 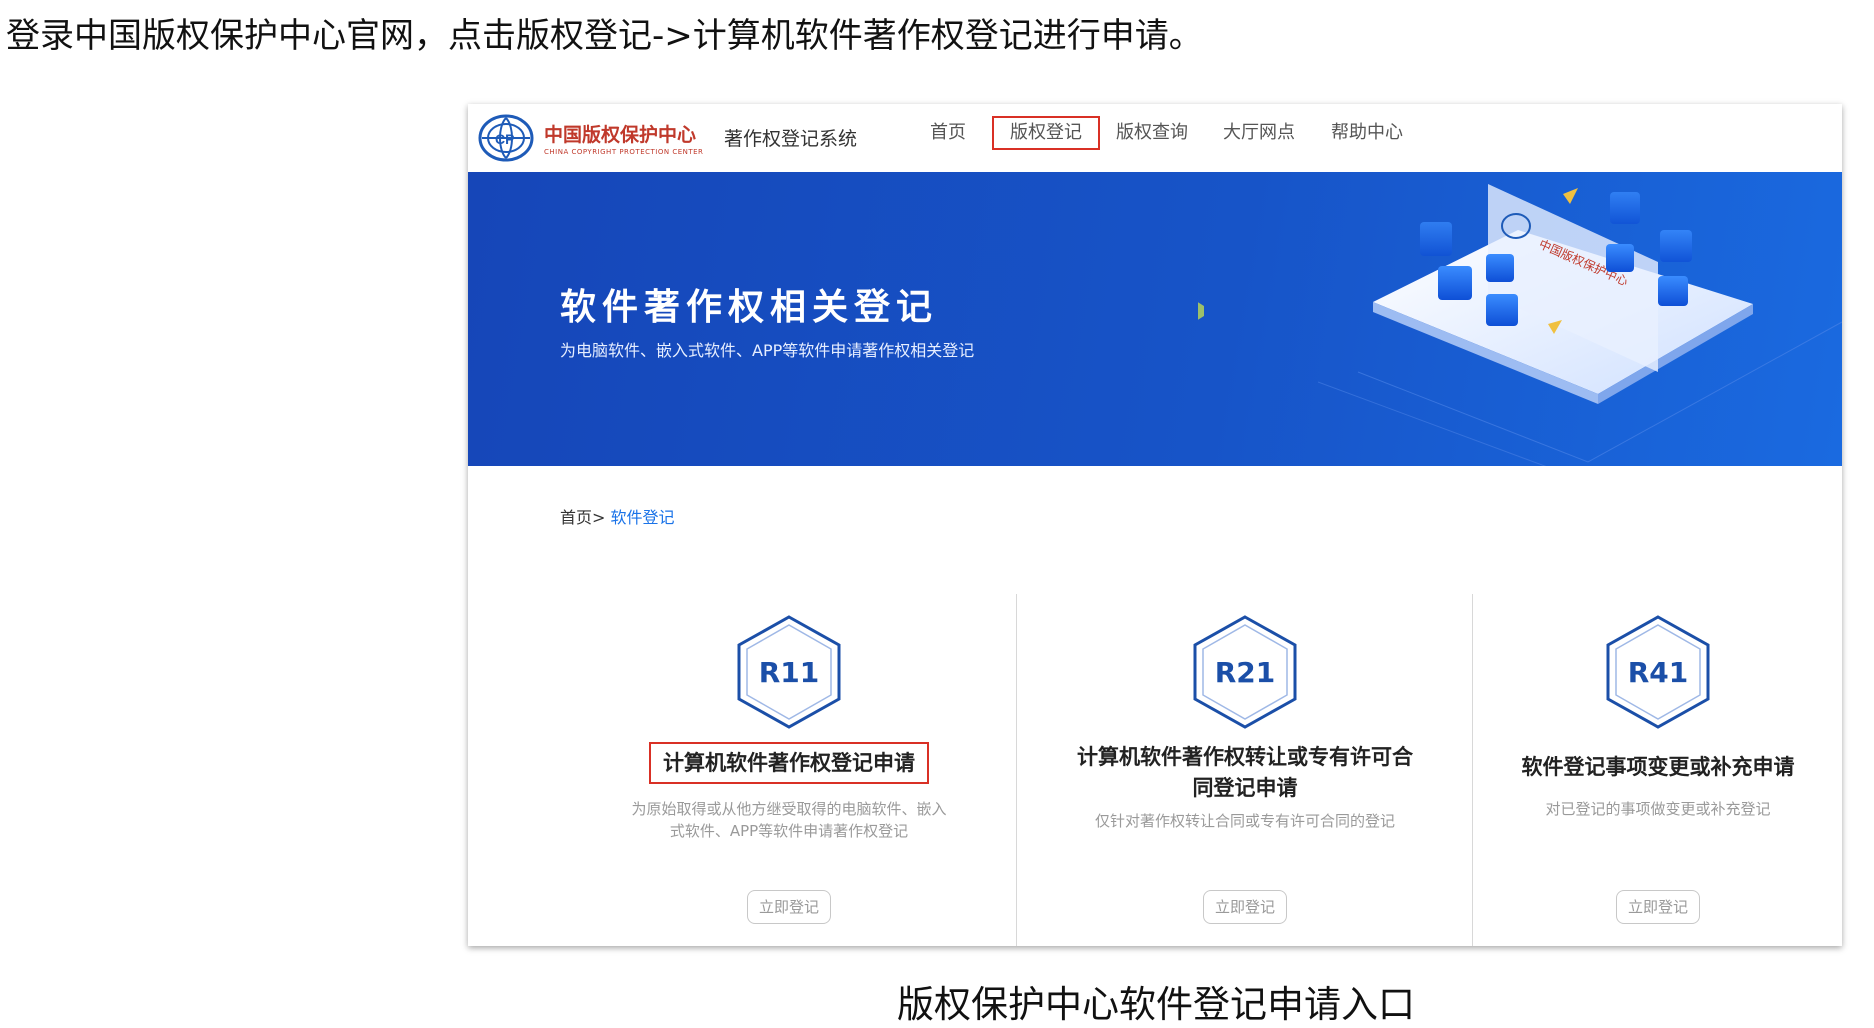 I want to click on main-nav: 首页 版权登记 版权查询 大厅网点 帮助中心, so click(x=1155, y=136).